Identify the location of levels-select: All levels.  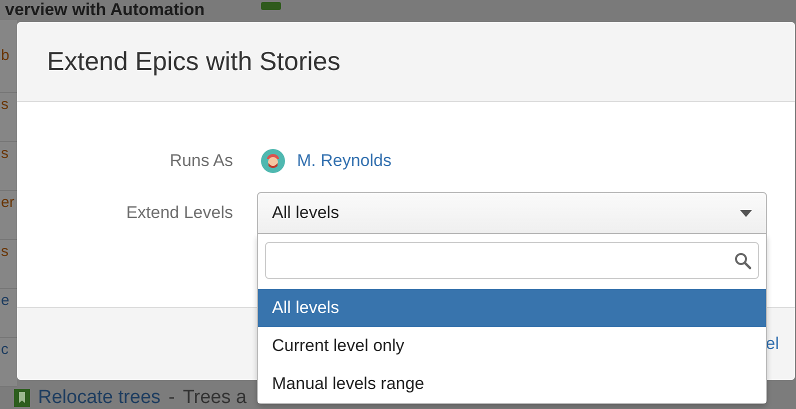
(512, 213).